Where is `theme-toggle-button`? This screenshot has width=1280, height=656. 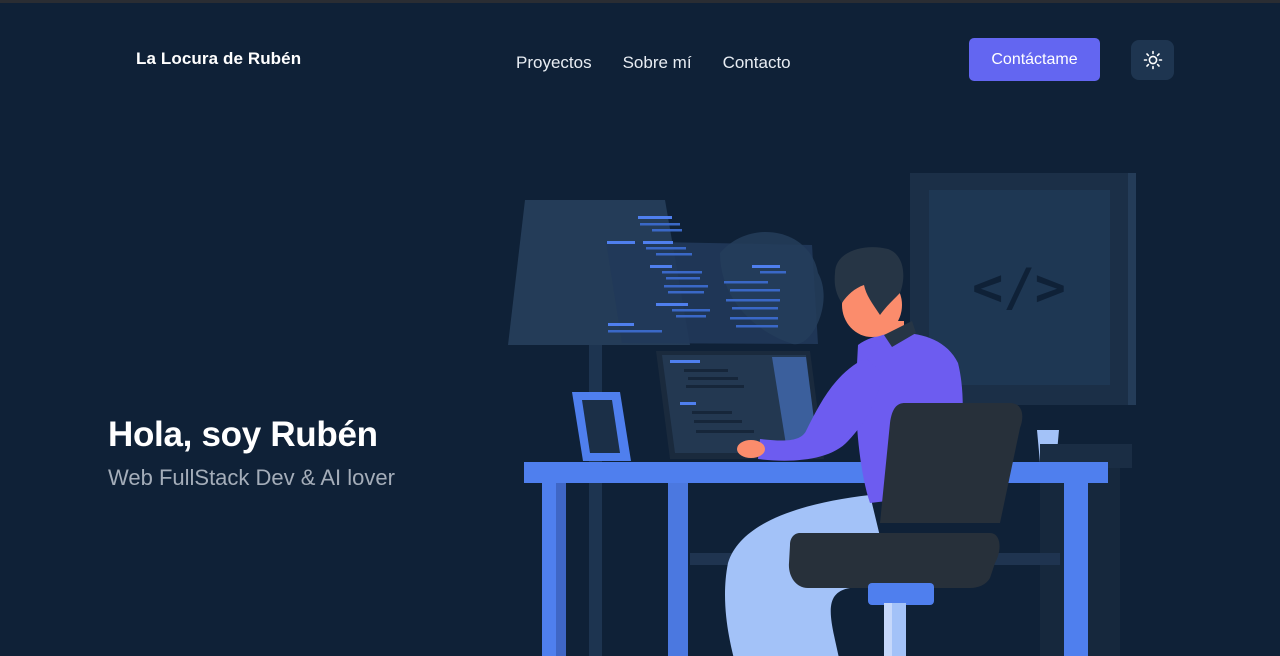 theme-toggle-button is located at coordinates (1152, 60).